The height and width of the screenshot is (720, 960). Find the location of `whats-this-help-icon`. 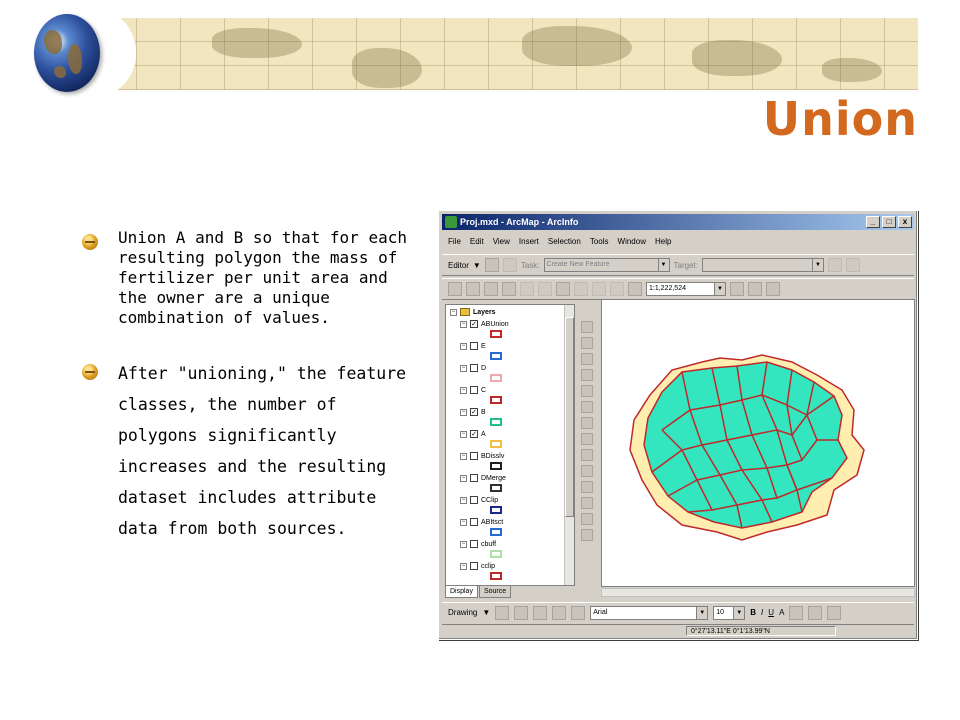

whats-this-help-icon is located at coordinates (773, 289).